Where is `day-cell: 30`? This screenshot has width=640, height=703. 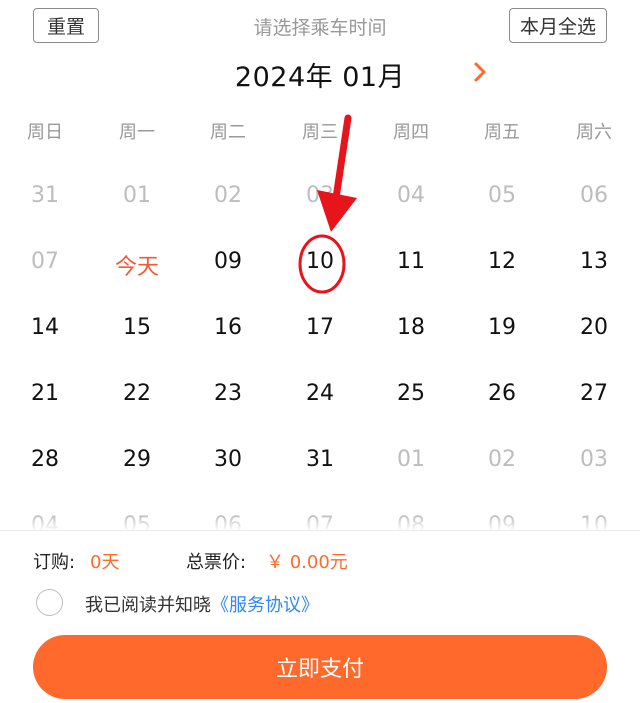
day-cell: 30 is located at coordinates (228, 459).